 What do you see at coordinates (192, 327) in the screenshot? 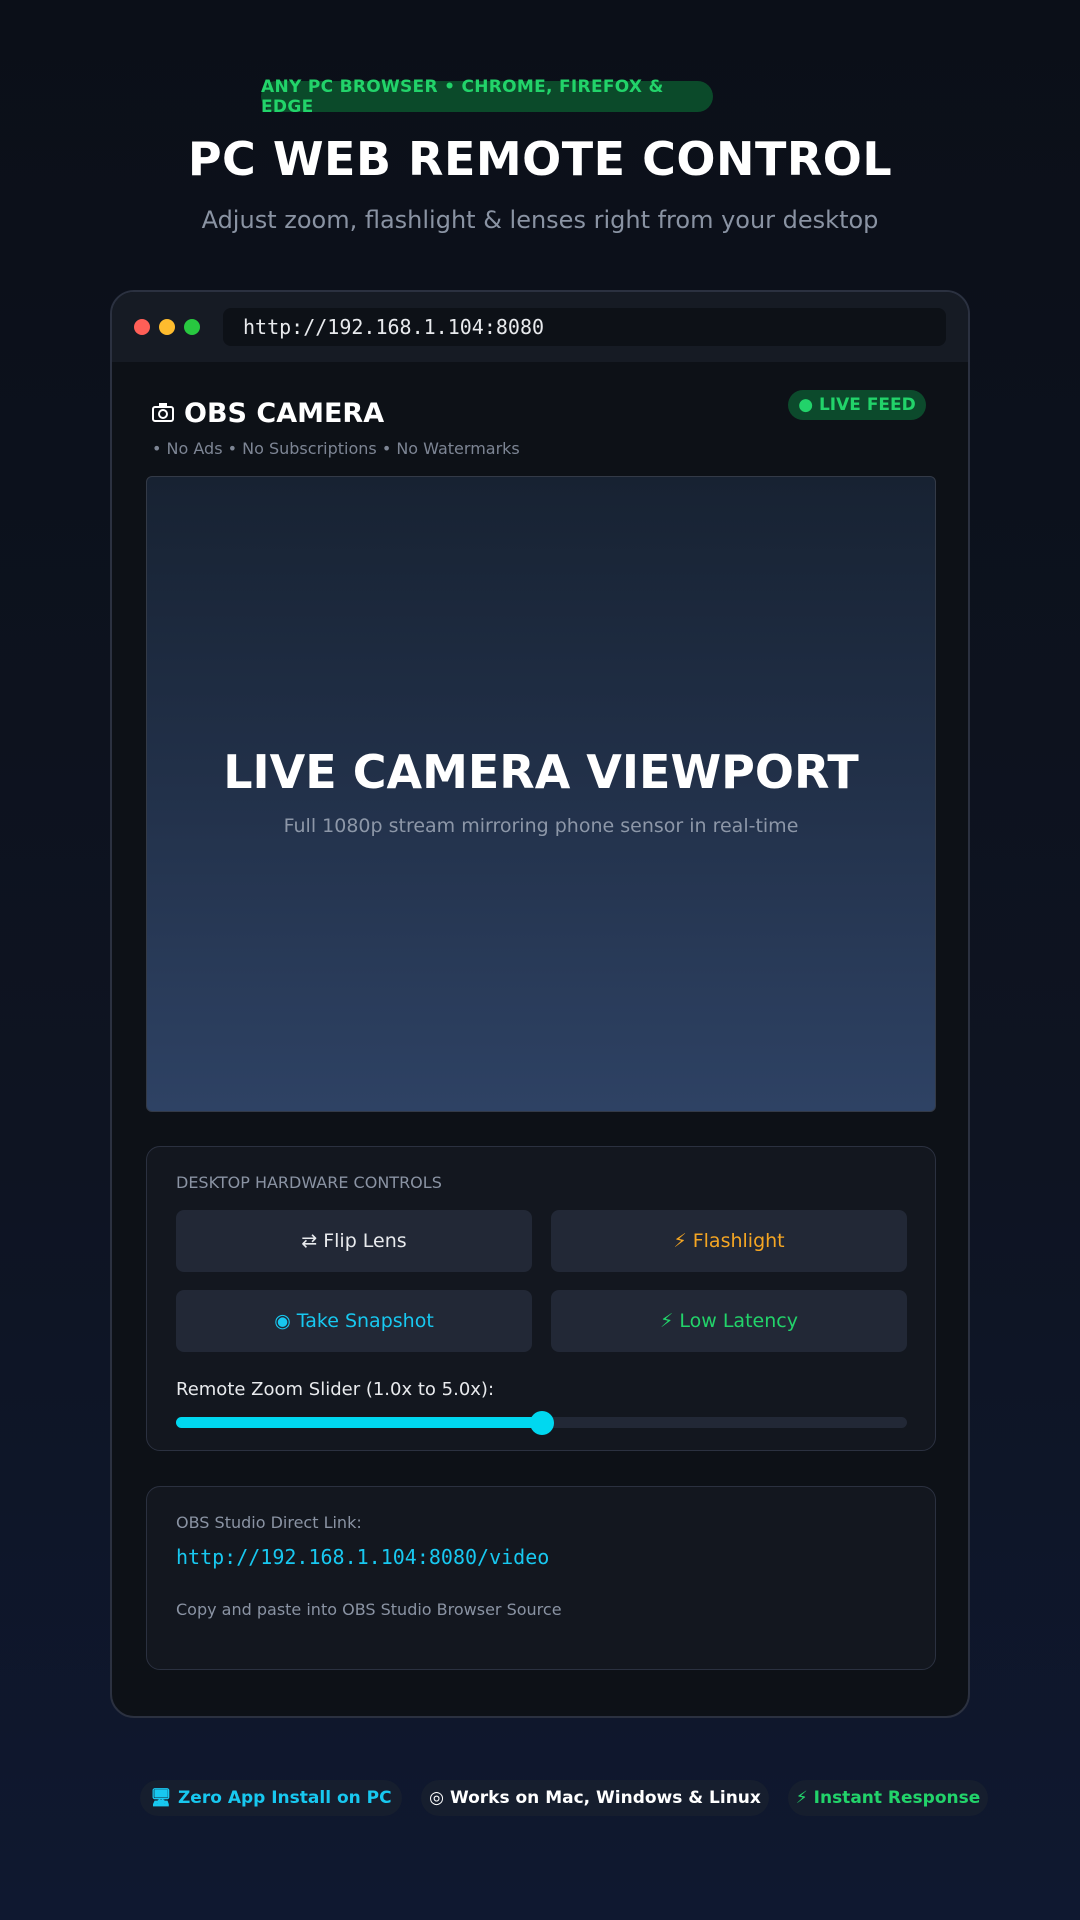
I see `maximize-window-button` at bounding box center [192, 327].